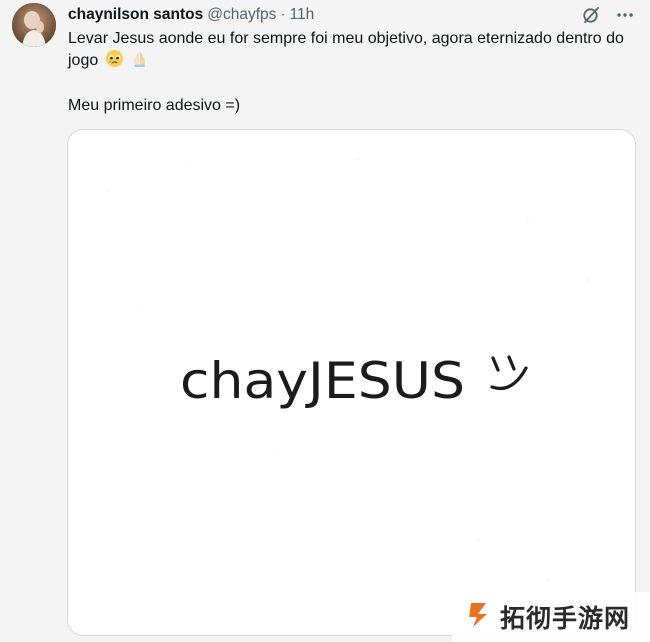 This screenshot has height=642, width=650. Describe the element at coordinates (154, 105) in the screenshot. I see `tweet-text-paragraph-2: Meu primeiro adesivo =)` at that location.